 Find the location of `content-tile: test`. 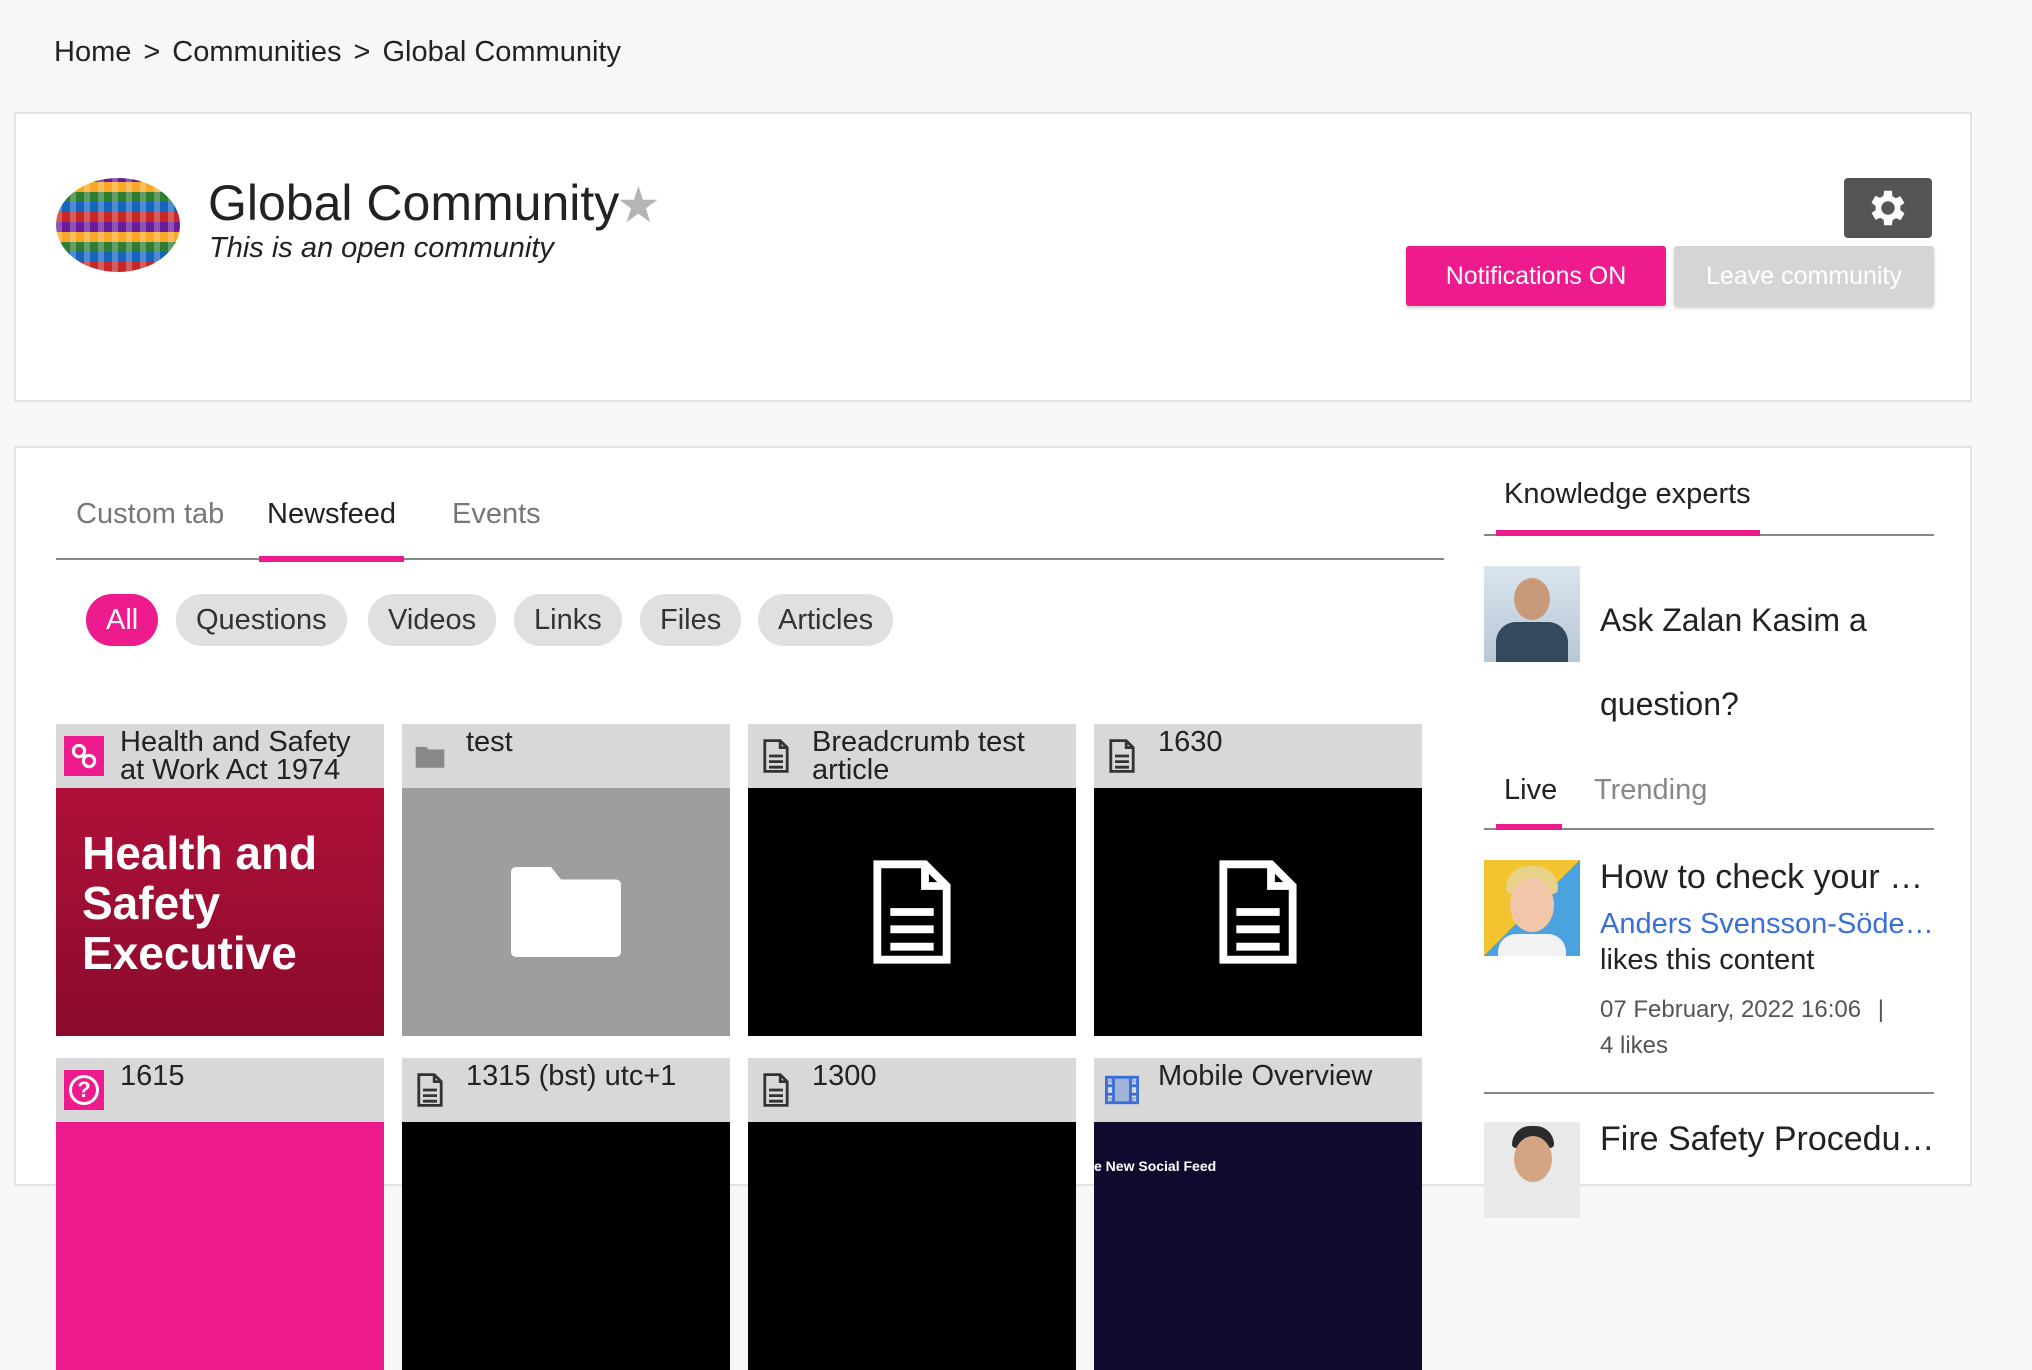

content-tile: test is located at coordinates (566, 880).